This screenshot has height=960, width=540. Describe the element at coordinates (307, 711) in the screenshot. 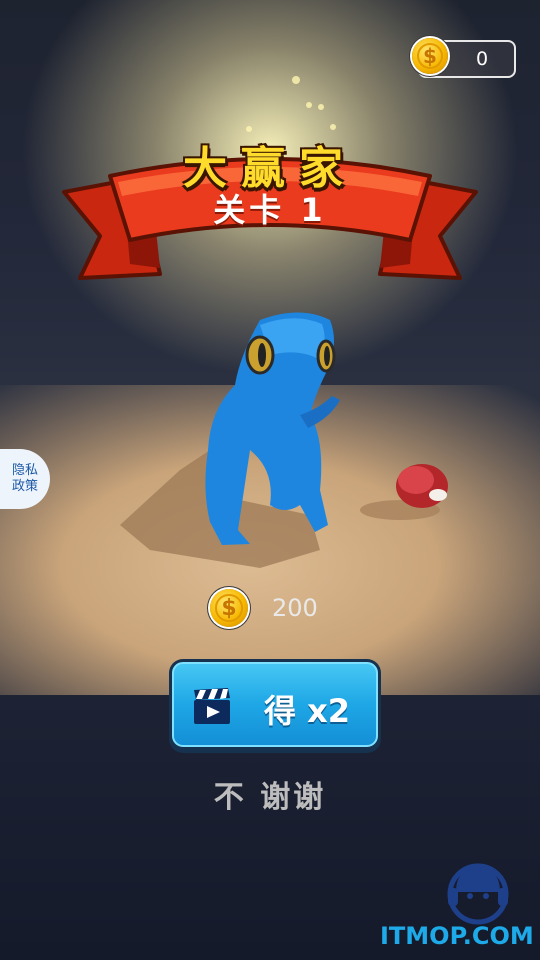

I see `double-reward-label: 得 x2` at that location.